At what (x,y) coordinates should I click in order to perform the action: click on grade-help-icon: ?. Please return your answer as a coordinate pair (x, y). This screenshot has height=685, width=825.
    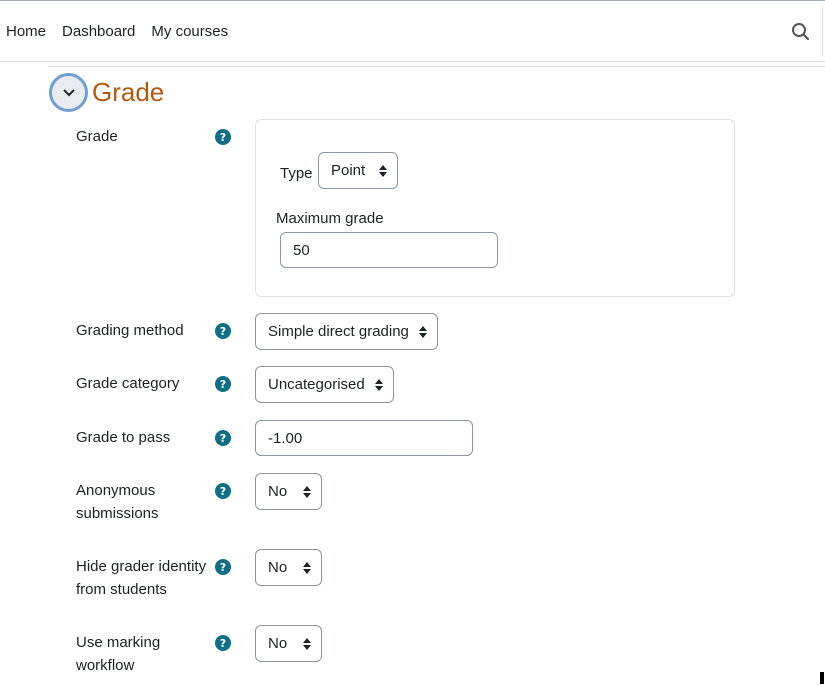
    Looking at the image, I should click on (223, 137).